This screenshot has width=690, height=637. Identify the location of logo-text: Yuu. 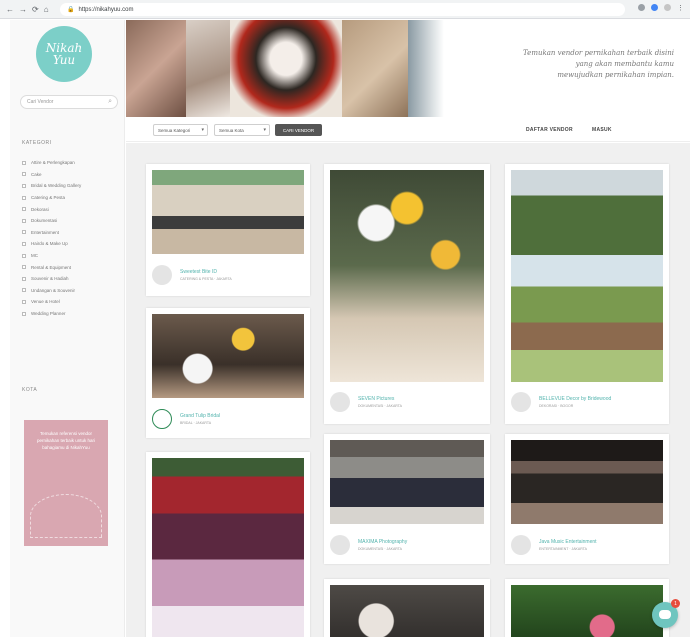
(64, 60).